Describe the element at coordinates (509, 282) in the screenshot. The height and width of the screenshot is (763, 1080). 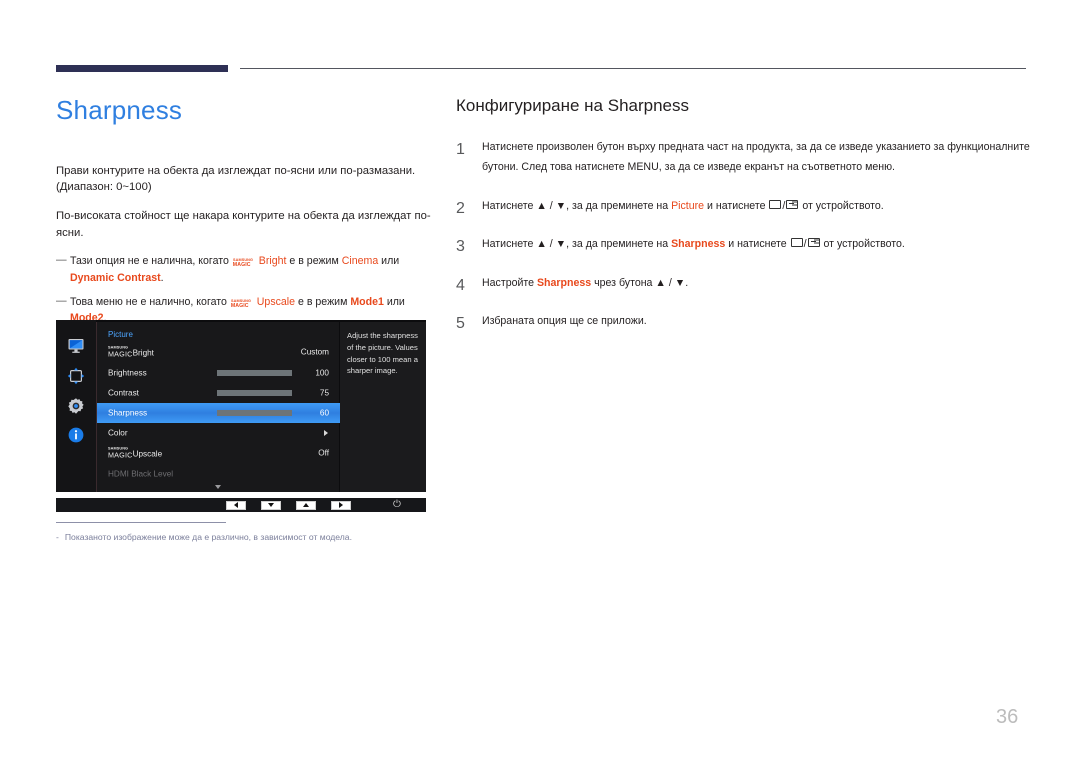
I see `step-text: Настройте` at that location.